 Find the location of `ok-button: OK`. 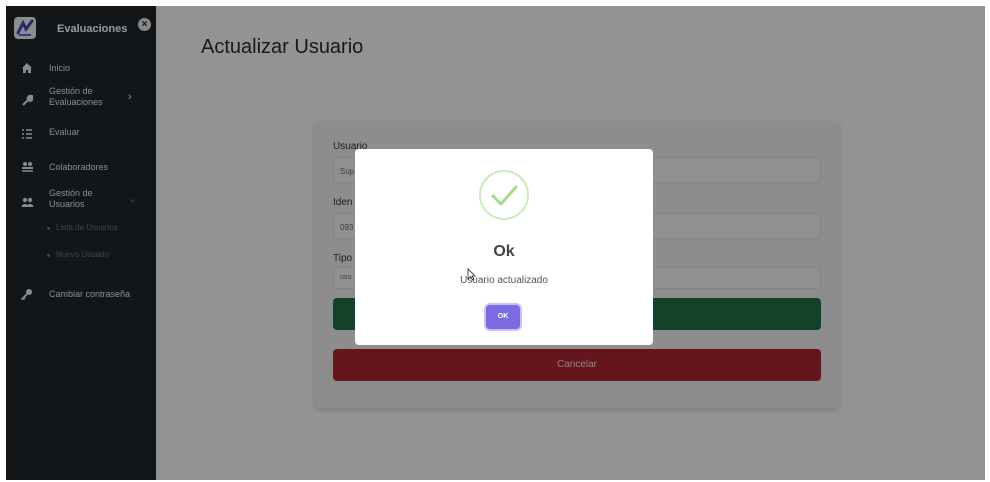

ok-button: OK is located at coordinates (503, 317).